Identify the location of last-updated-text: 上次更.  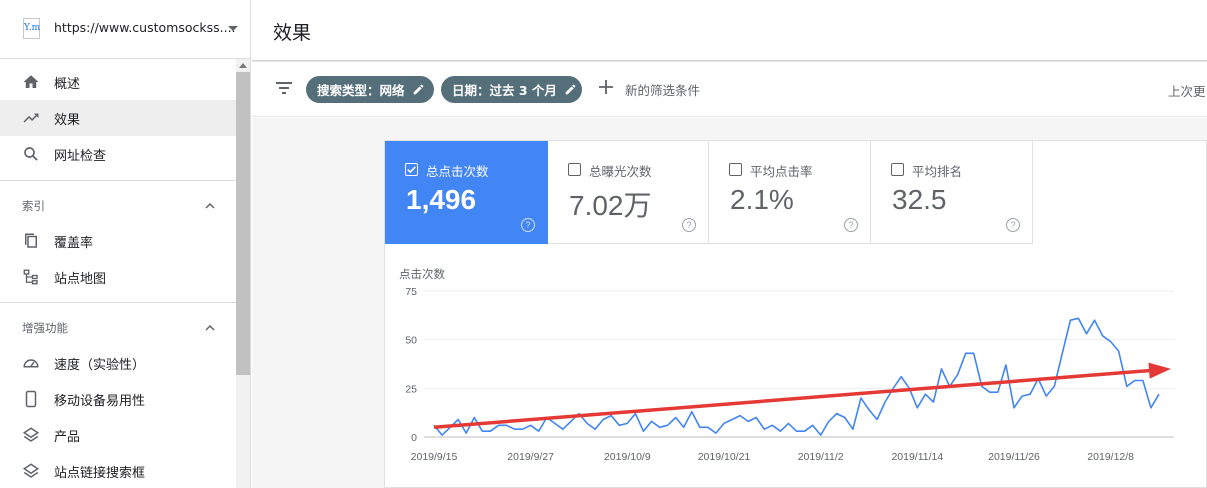
(1187, 91).